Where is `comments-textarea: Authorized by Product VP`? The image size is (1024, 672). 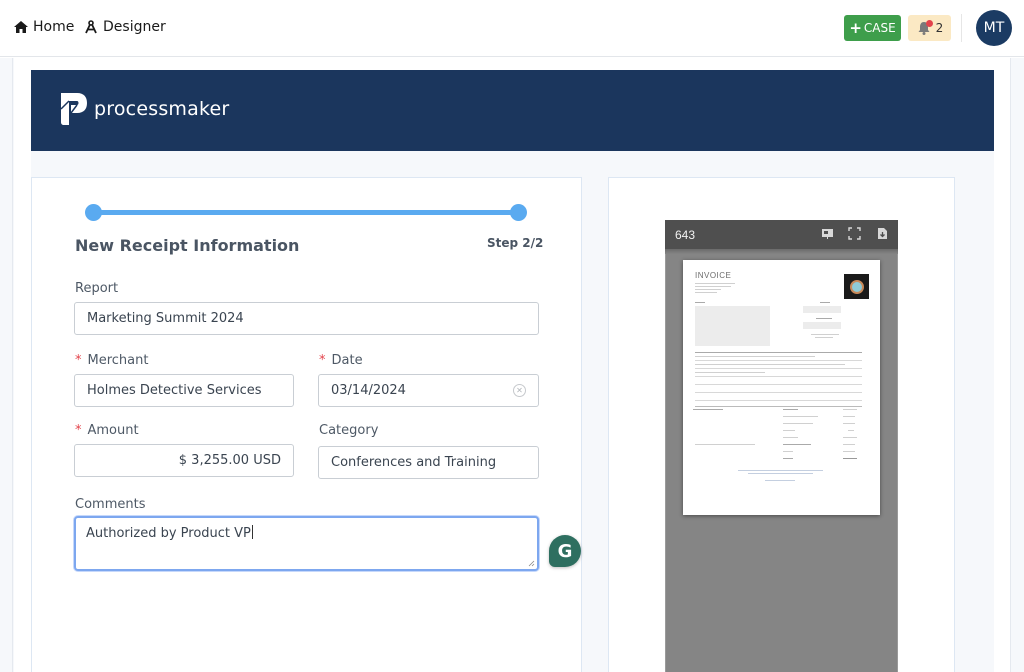
comments-textarea: Authorized by Product VP is located at coordinates (306, 543).